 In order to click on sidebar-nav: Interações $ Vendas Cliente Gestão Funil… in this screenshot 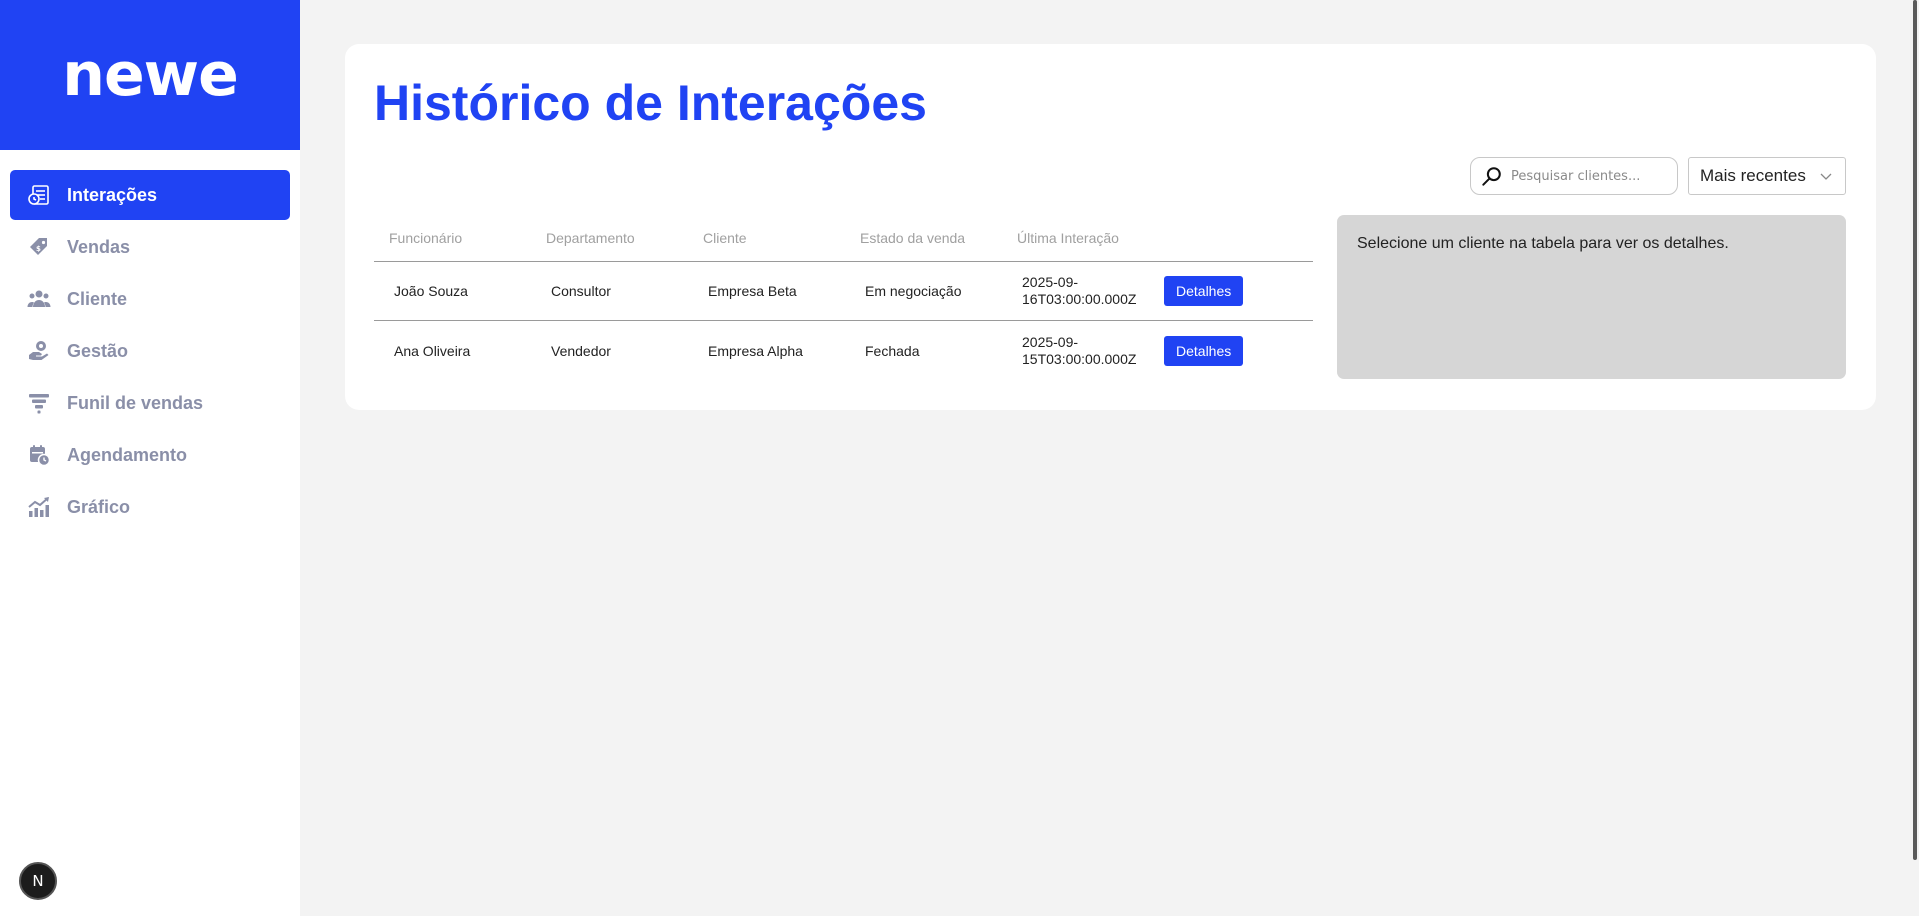, I will do `click(150, 341)`.